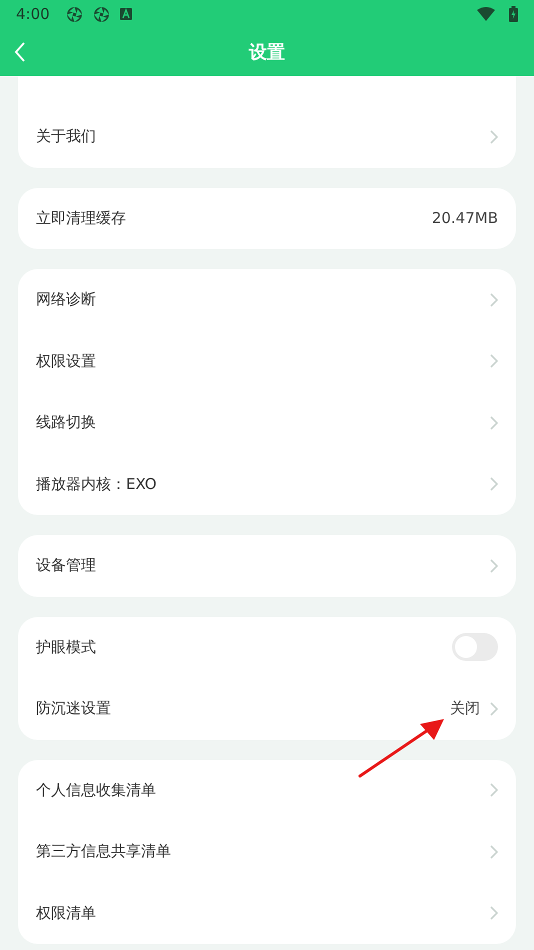  Describe the element at coordinates (267, 299) in the screenshot. I see `settings-row: 网络诊断` at that location.